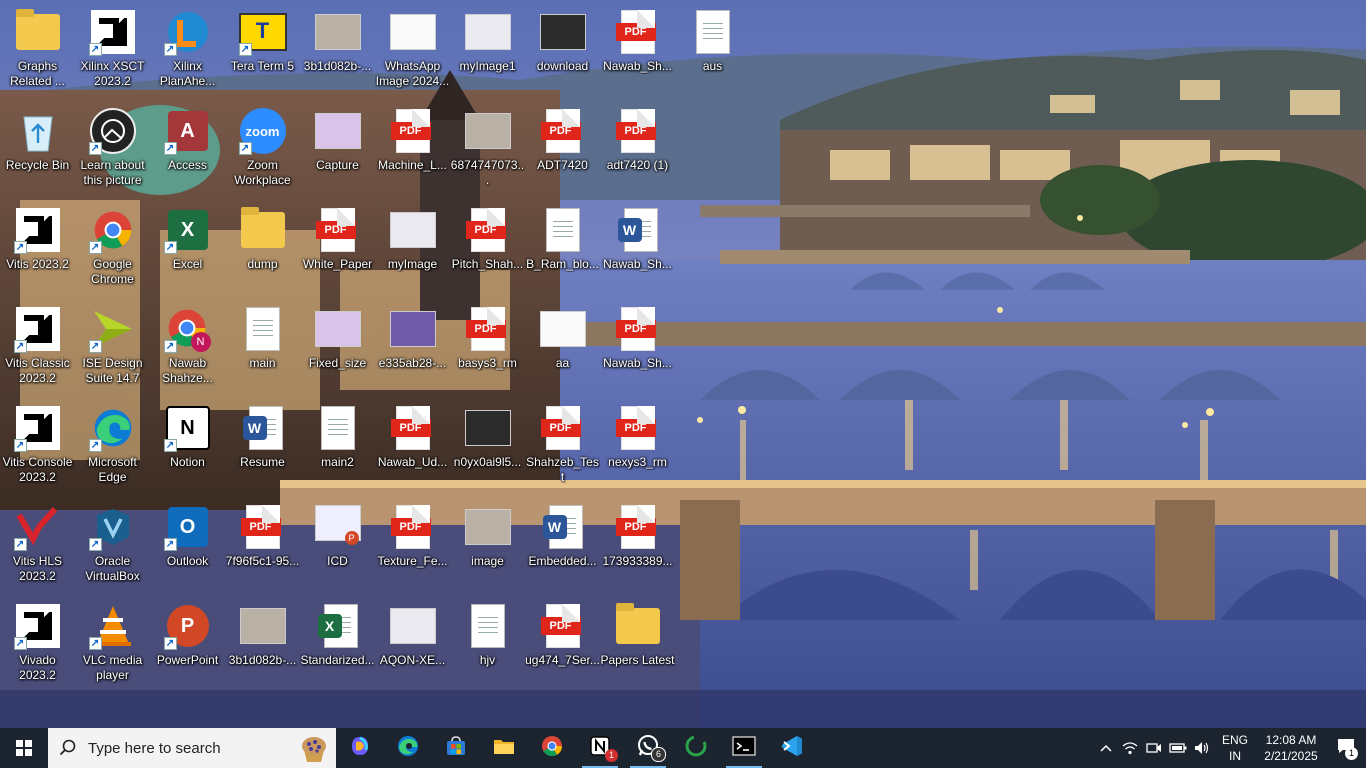 This screenshot has height=769, width=1366. What do you see at coordinates (408, 748) in the screenshot?
I see `taskbar-edge-button` at bounding box center [408, 748].